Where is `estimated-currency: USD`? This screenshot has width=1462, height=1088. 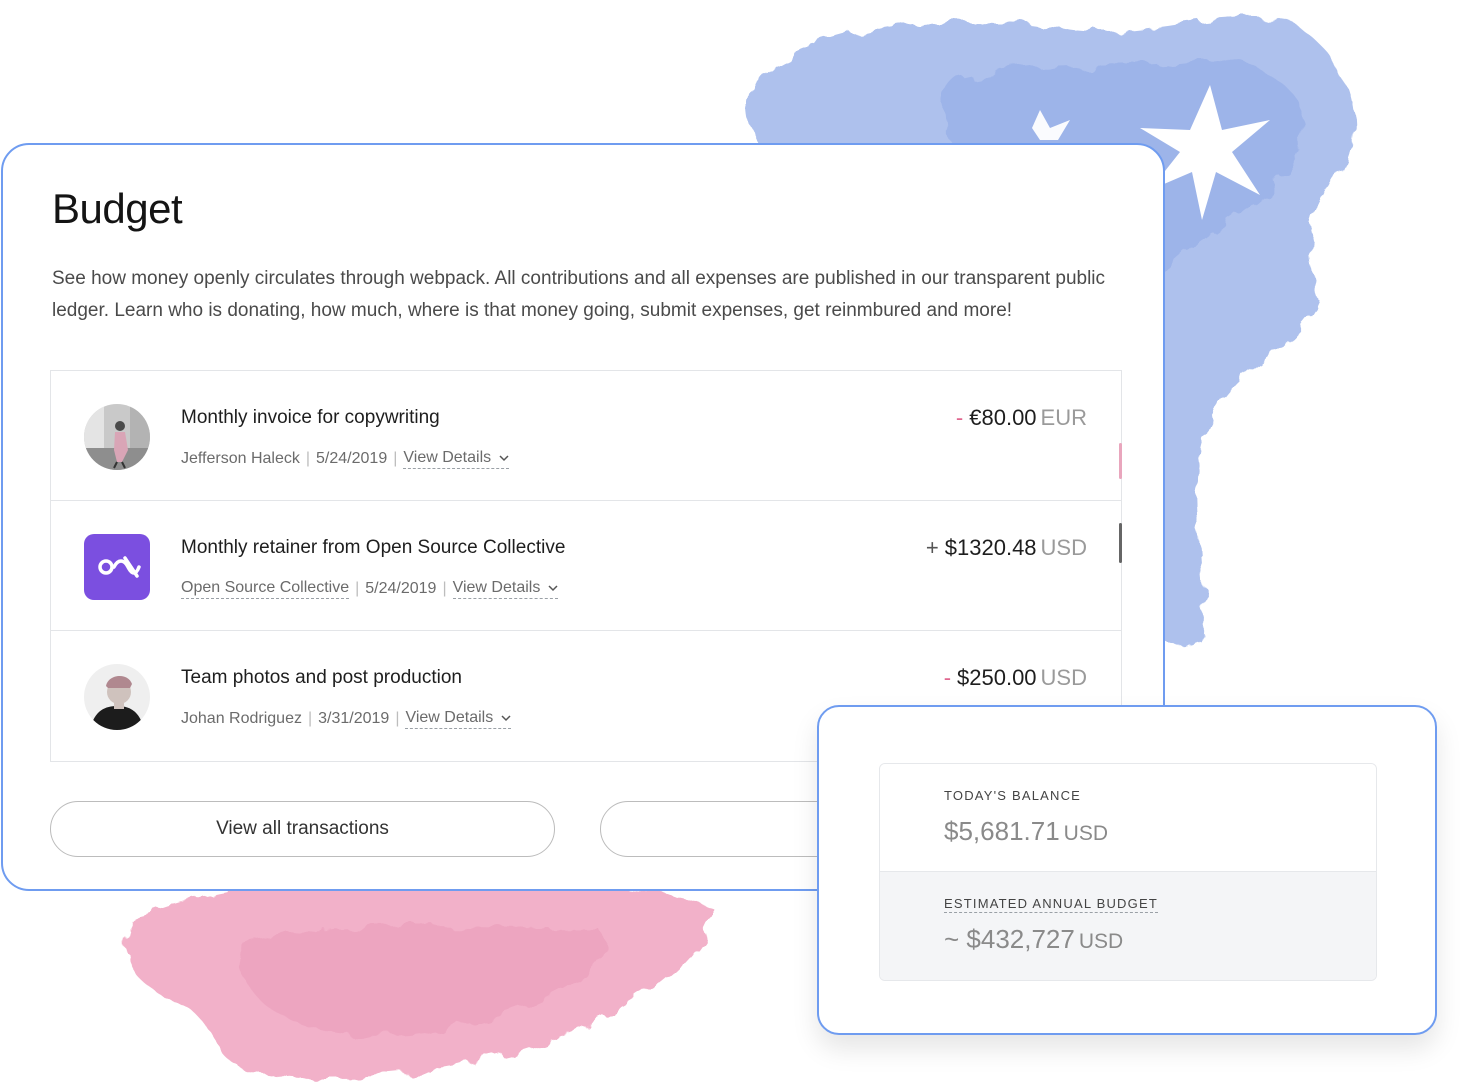 estimated-currency: USD is located at coordinates (1101, 941).